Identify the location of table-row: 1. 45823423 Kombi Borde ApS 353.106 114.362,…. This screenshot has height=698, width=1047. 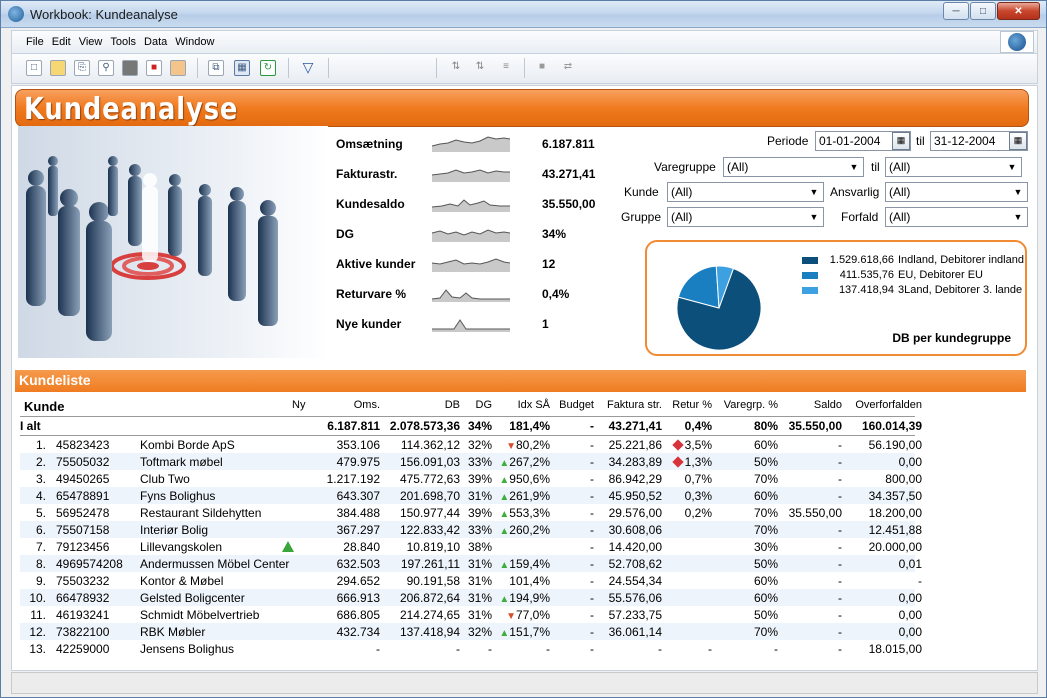
(471, 444).